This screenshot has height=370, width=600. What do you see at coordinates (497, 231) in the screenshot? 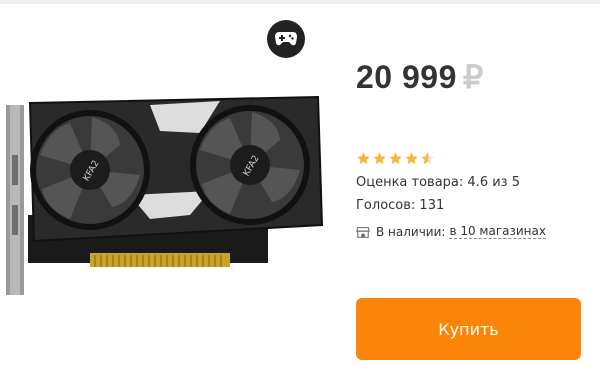
I see `stores-link: в 10 магазинах` at bounding box center [497, 231].